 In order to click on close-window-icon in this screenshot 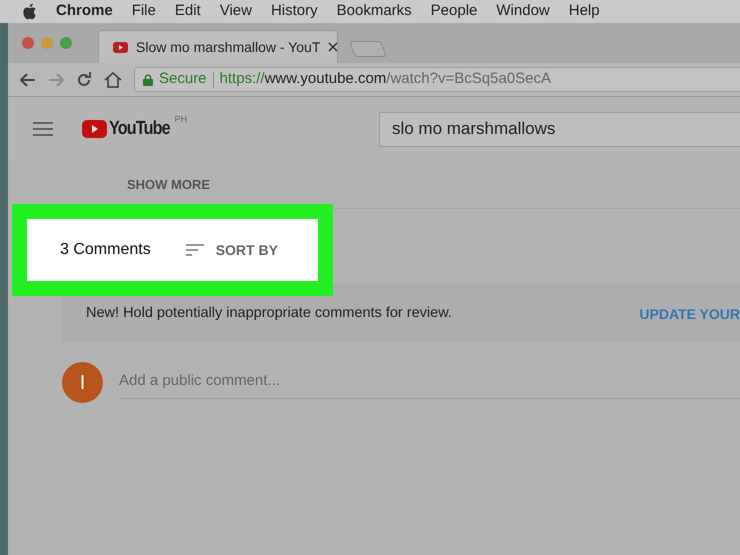, I will do `click(28, 43)`.